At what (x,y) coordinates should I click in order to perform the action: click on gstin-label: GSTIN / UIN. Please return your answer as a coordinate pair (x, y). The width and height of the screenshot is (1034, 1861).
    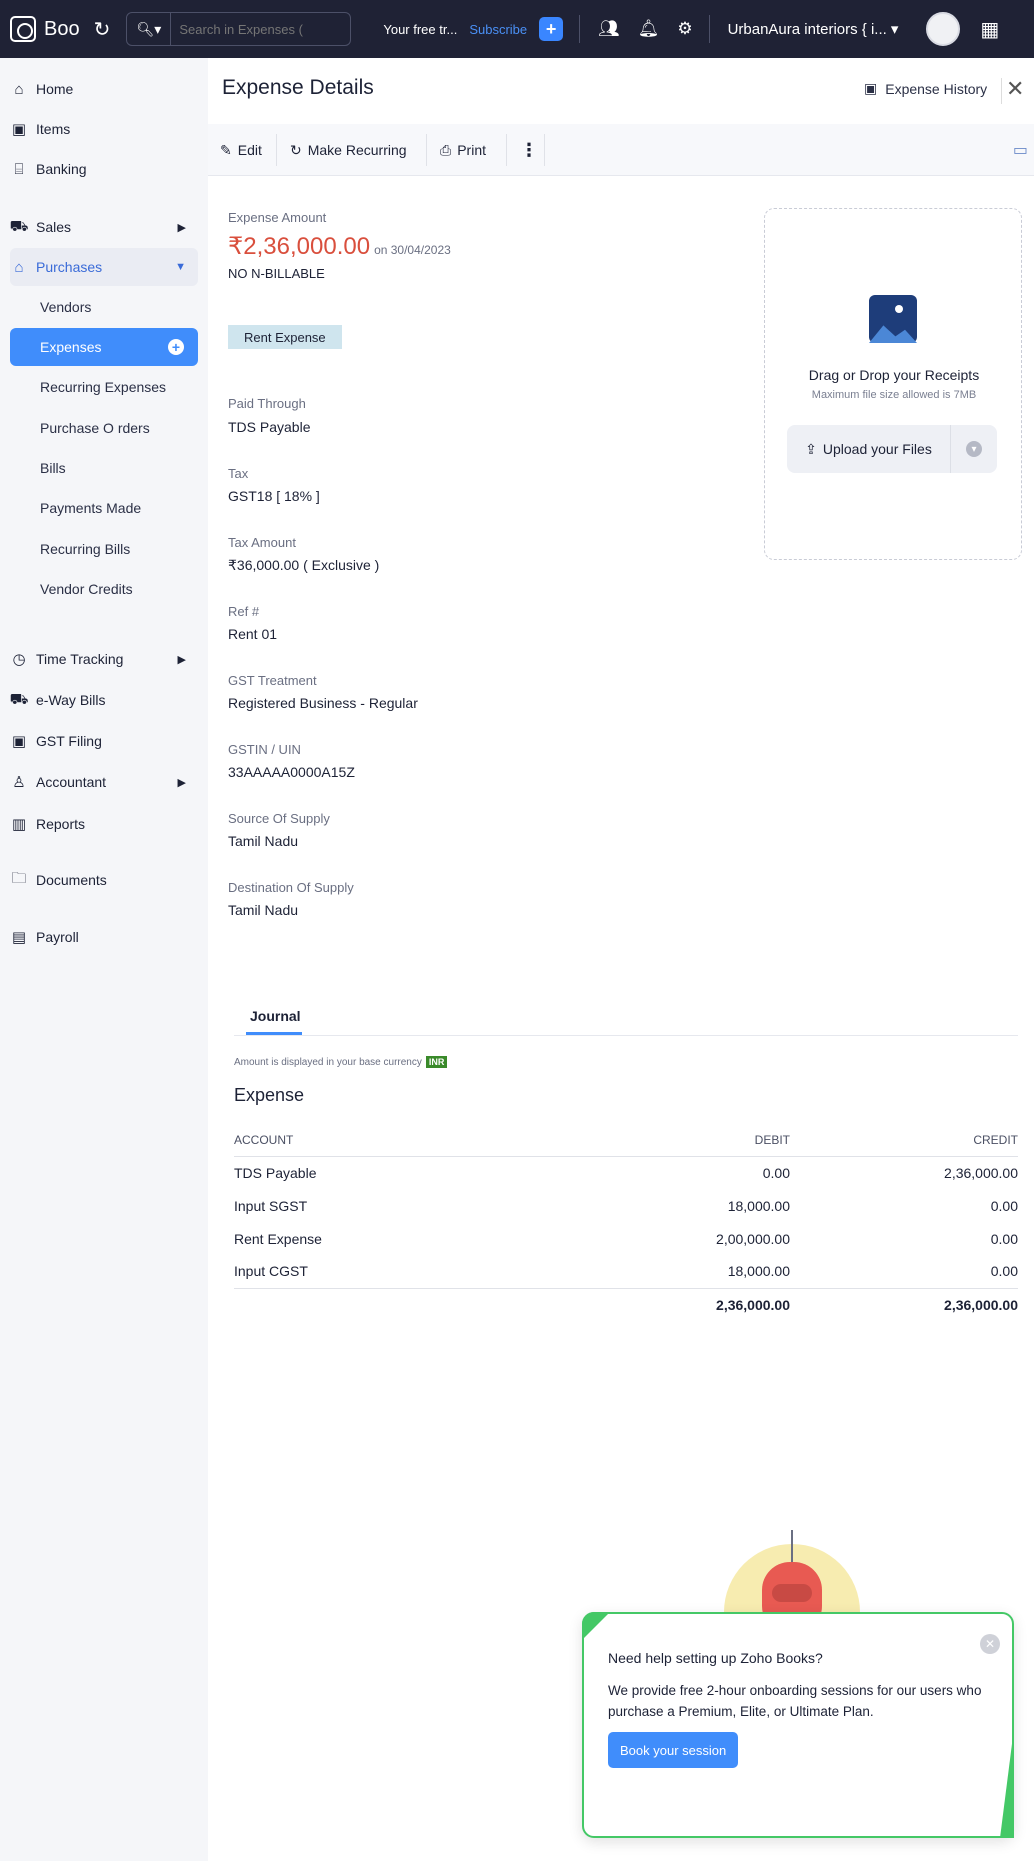
    Looking at the image, I should click on (264, 749).